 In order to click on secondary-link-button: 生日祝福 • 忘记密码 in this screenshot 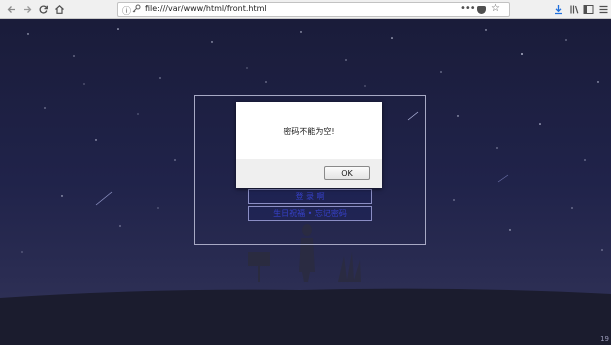, I will do `click(310, 213)`.